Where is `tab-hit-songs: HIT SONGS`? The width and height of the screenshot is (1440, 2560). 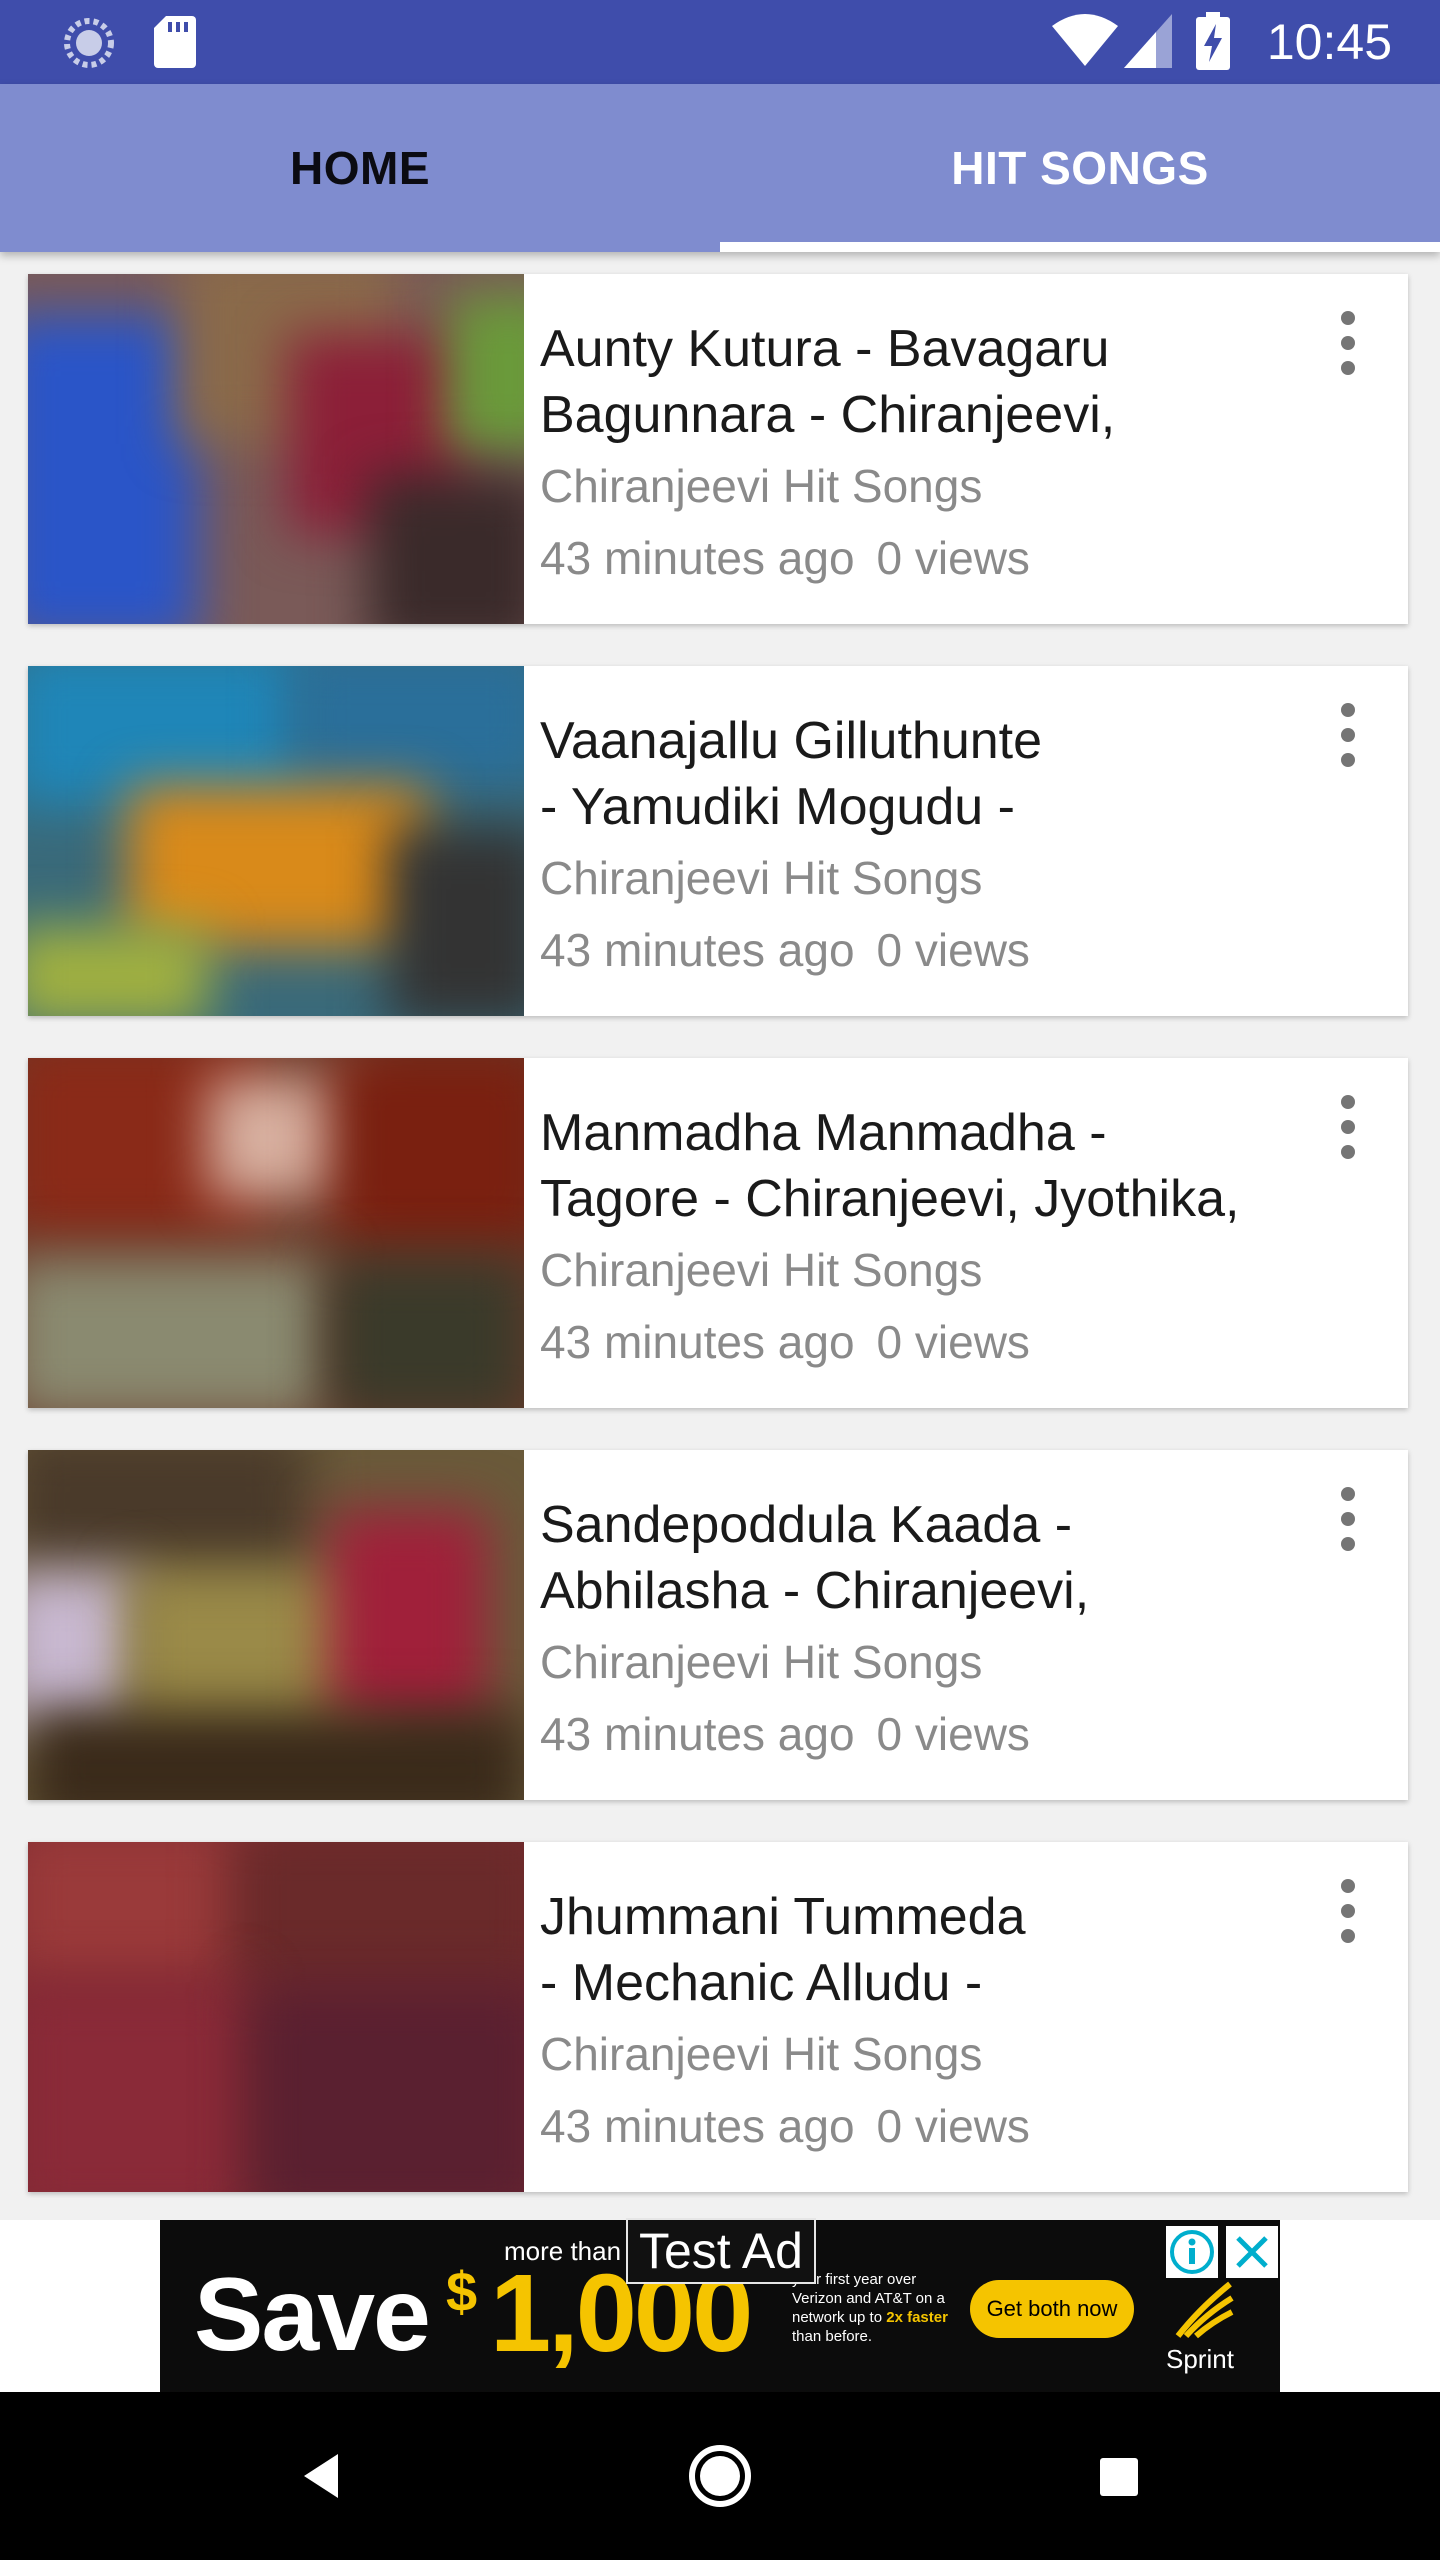
tab-hit-songs: HIT SONGS is located at coordinates (1080, 168).